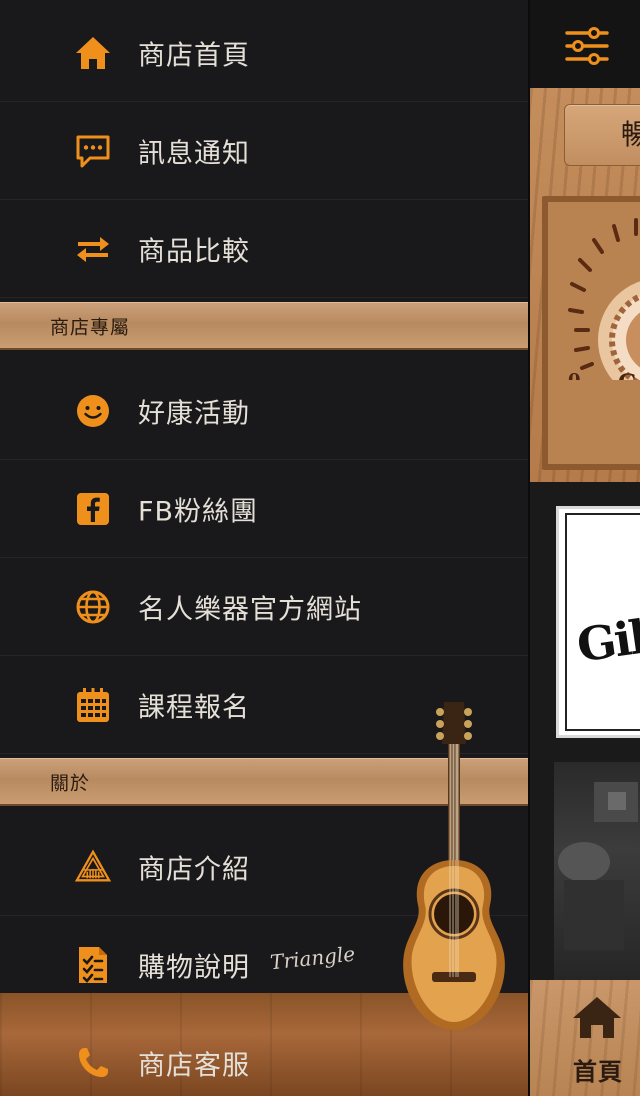 This screenshot has width=640, height=1096. Describe the element at coordinates (194, 967) in the screenshot. I see `menu-item-label: 購物說明` at that location.